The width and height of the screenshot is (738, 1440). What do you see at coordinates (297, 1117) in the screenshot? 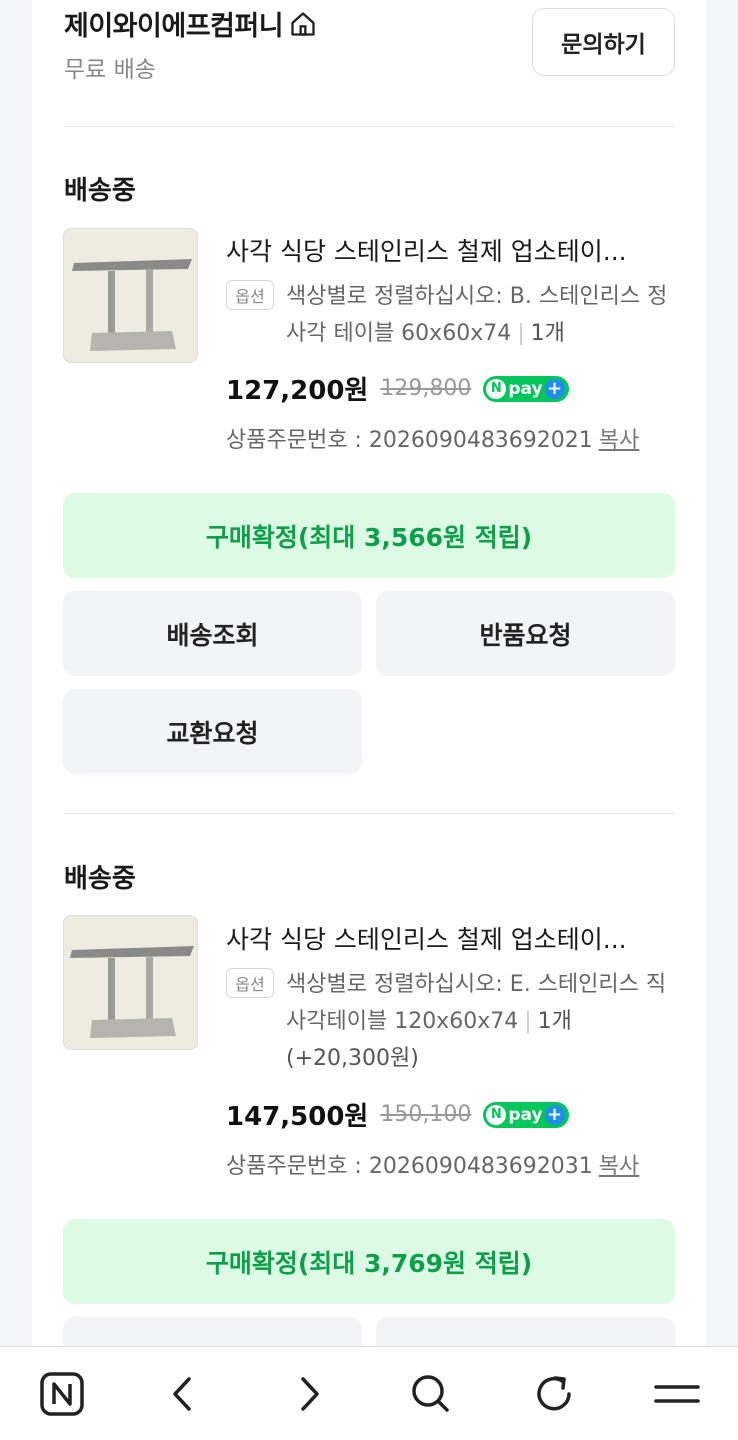
I see `price: 147,500원` at bounding box center [297, 1117].